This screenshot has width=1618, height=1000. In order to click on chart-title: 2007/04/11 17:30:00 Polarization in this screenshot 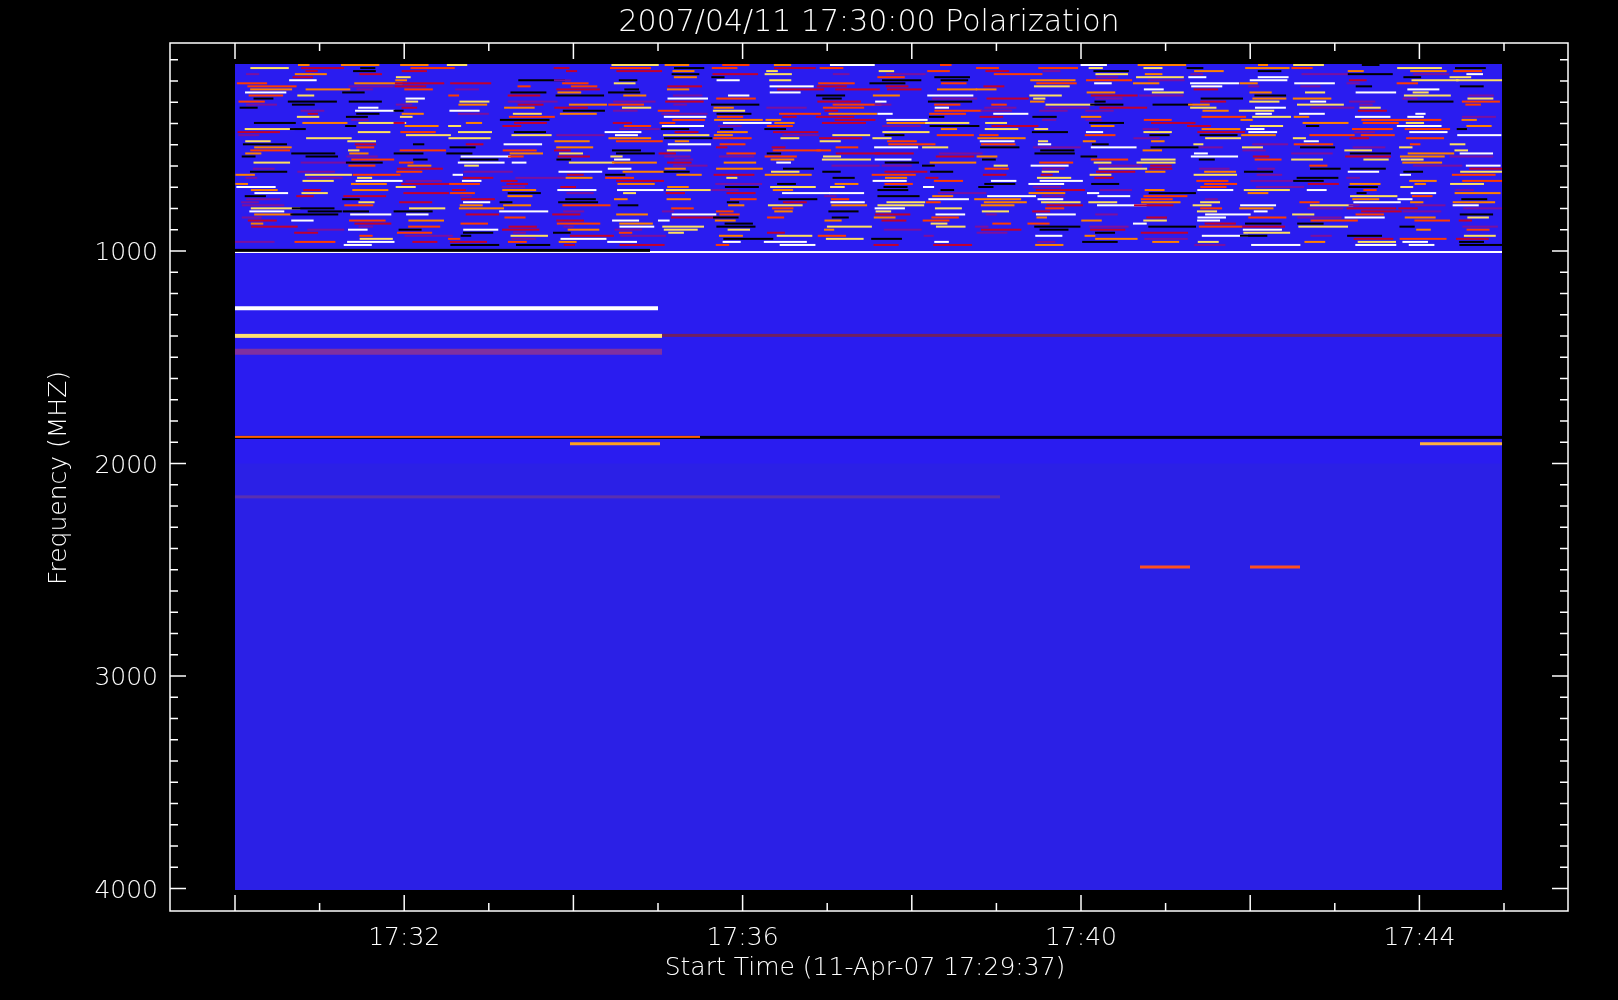, I will do `click(869, 20)`.